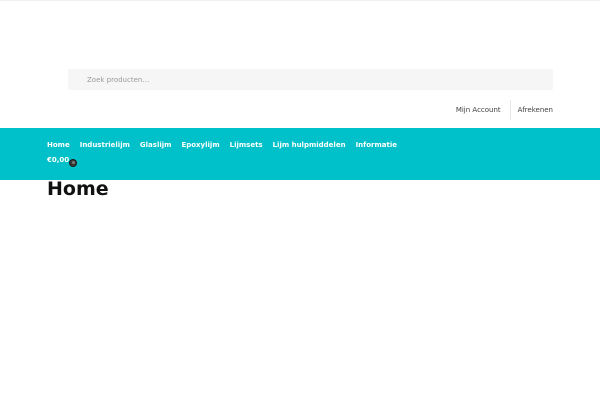  Describe the element at coordinates (309, 145) in the screenshot. I see `menu-link-lijm-hulpmiddelen: Lijm hulpmiddelen` at that location.